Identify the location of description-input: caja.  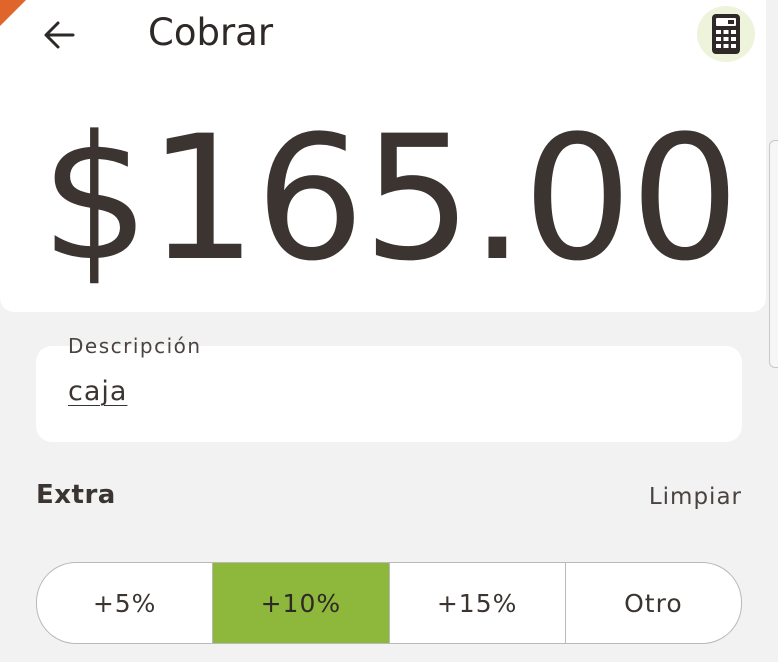
(97, 391).